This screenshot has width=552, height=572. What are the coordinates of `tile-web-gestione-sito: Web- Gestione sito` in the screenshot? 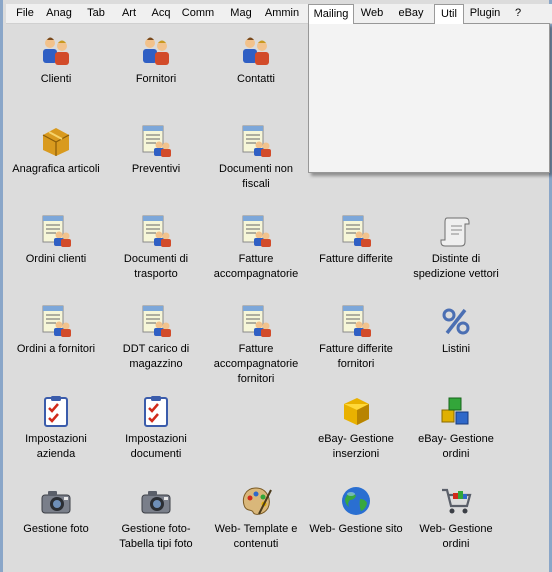 It's located at (356, 510).